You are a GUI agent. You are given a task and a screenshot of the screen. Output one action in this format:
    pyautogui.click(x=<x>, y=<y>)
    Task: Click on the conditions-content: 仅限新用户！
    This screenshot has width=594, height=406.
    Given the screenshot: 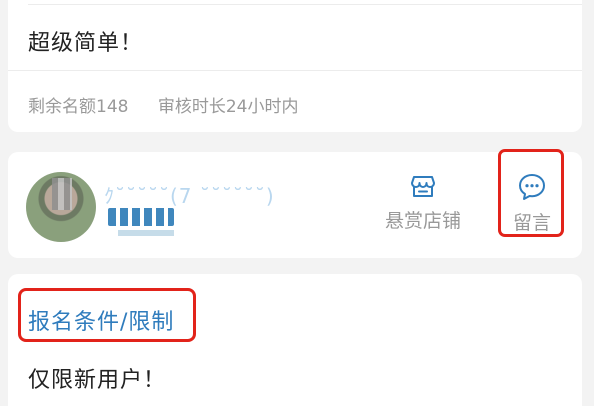 What is the action you would take?
    pyautogui.click(x=97, y=380)
    